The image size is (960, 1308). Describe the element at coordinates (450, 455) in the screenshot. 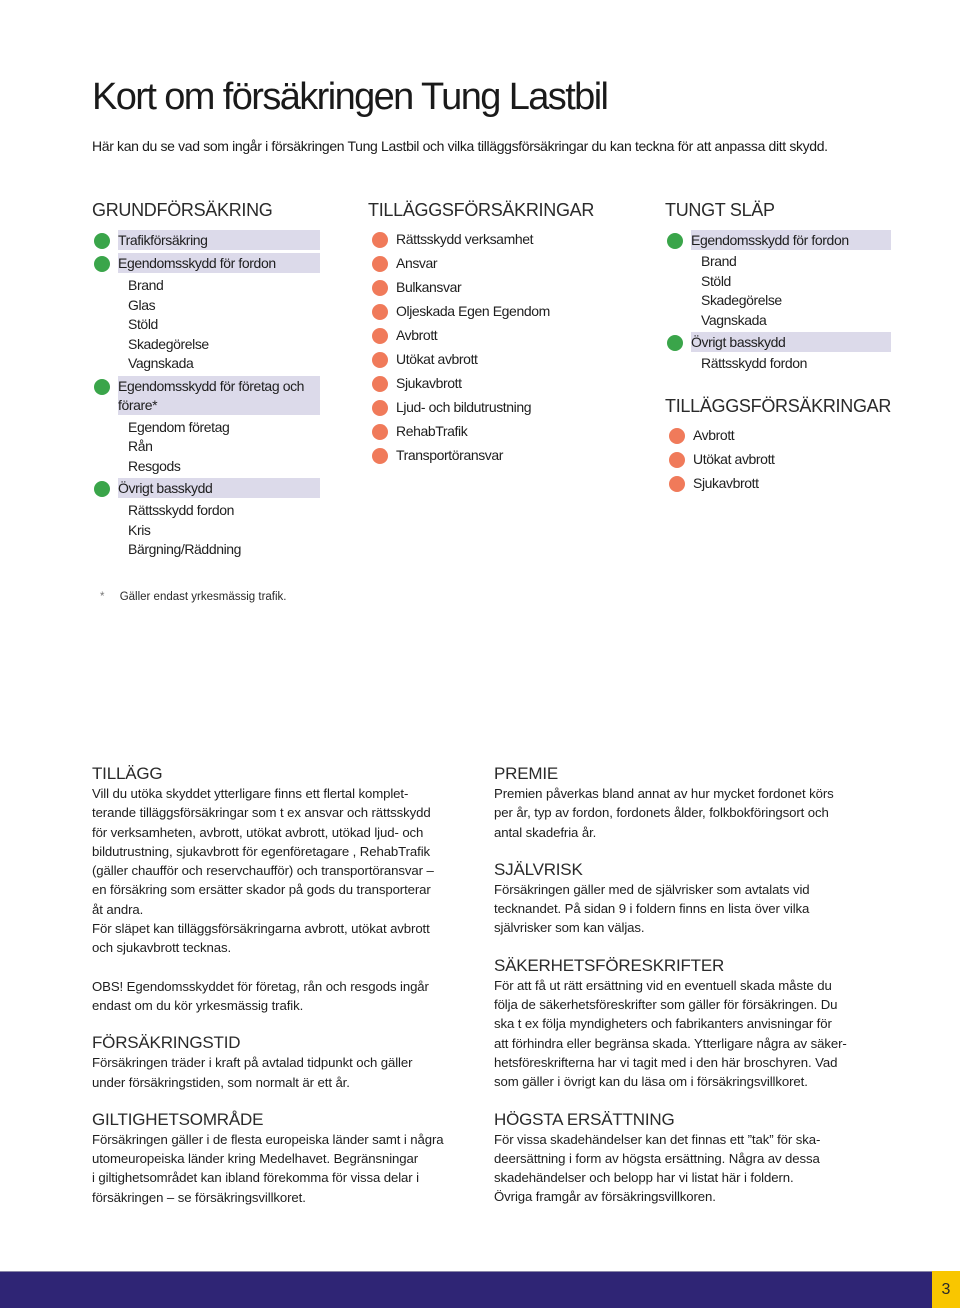

I see `addon-item-label: Transportöransvar` at that location.